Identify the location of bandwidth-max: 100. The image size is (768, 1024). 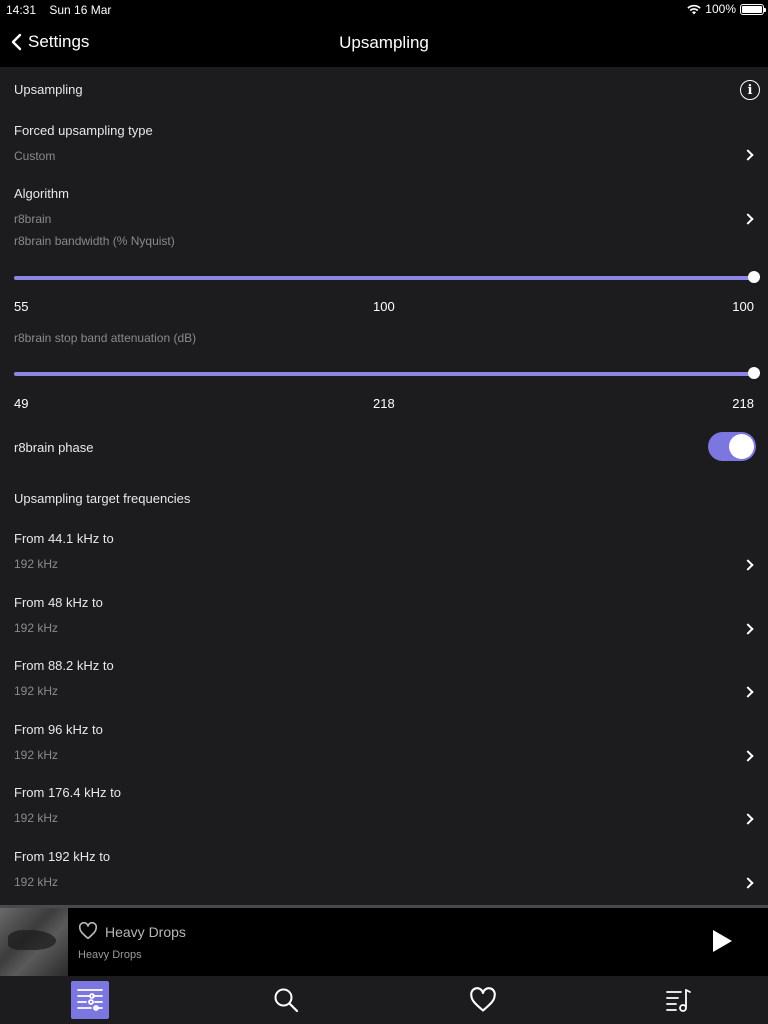
(743, 306).